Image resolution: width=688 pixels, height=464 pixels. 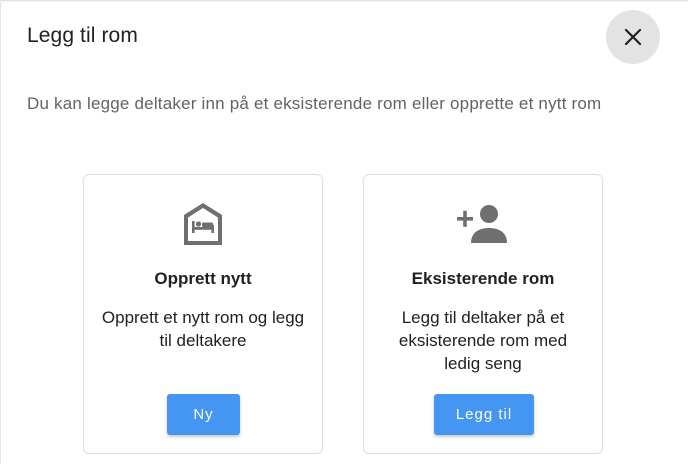 I want to click on close-button, so click(x=633, y=37).